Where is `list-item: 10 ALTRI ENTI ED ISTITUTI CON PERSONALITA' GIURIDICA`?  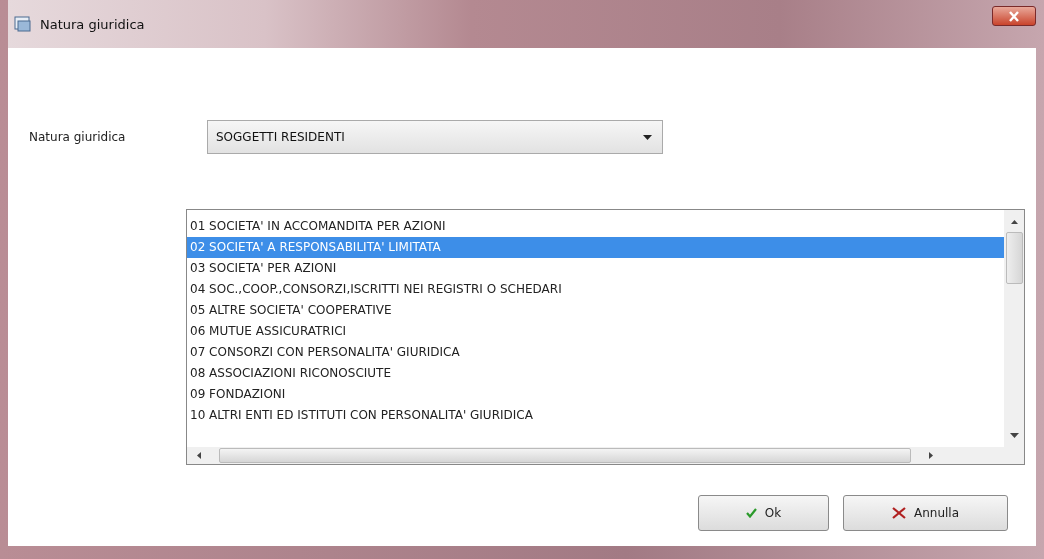
list-item: 10 ALTRI ENTI ED ISTITUTI CON PERSONALITA' GIURIDICA is located at coordinates (595, 415).